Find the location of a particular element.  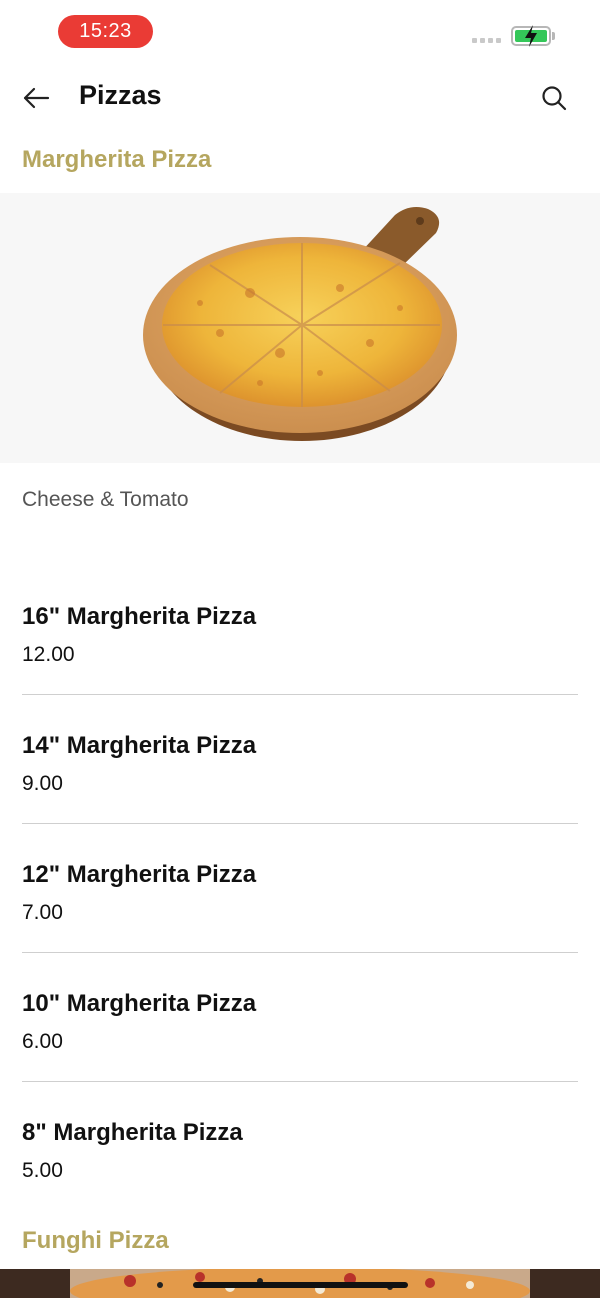

item-price: 7.00 is located at coordinates (42, 912).